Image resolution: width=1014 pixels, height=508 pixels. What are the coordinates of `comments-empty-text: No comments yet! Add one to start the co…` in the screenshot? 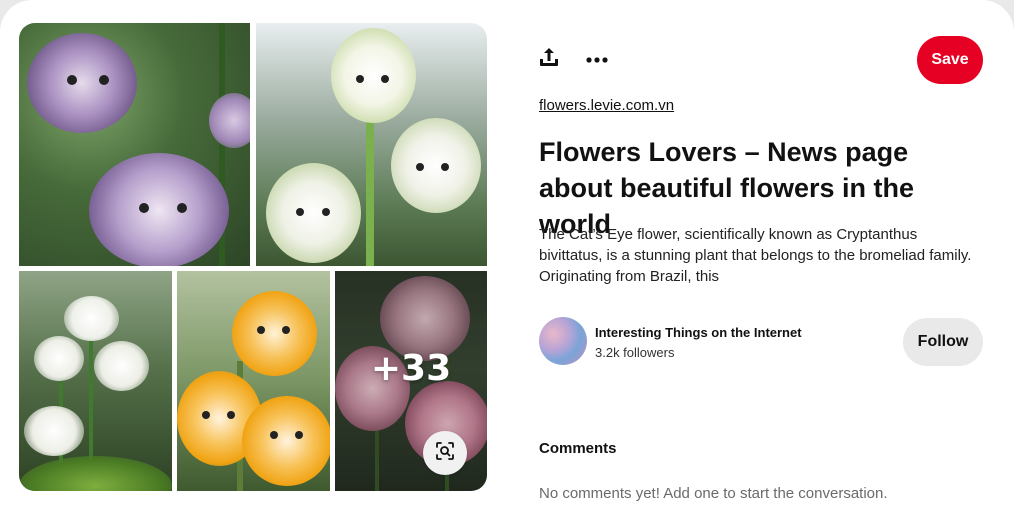 It's located at (713, 493).